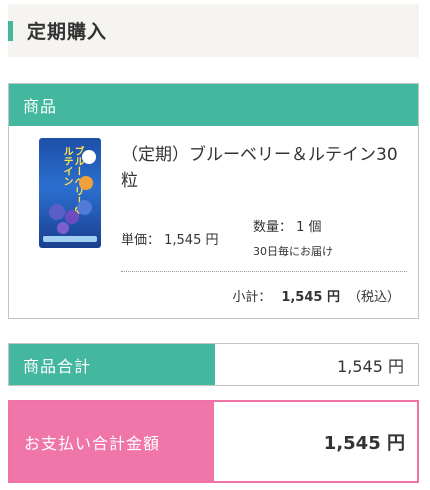  What do you see at coordinates (67, 32) in the screenshot?
I see `page-title: 定期購入` at bounding box center [67, 32].